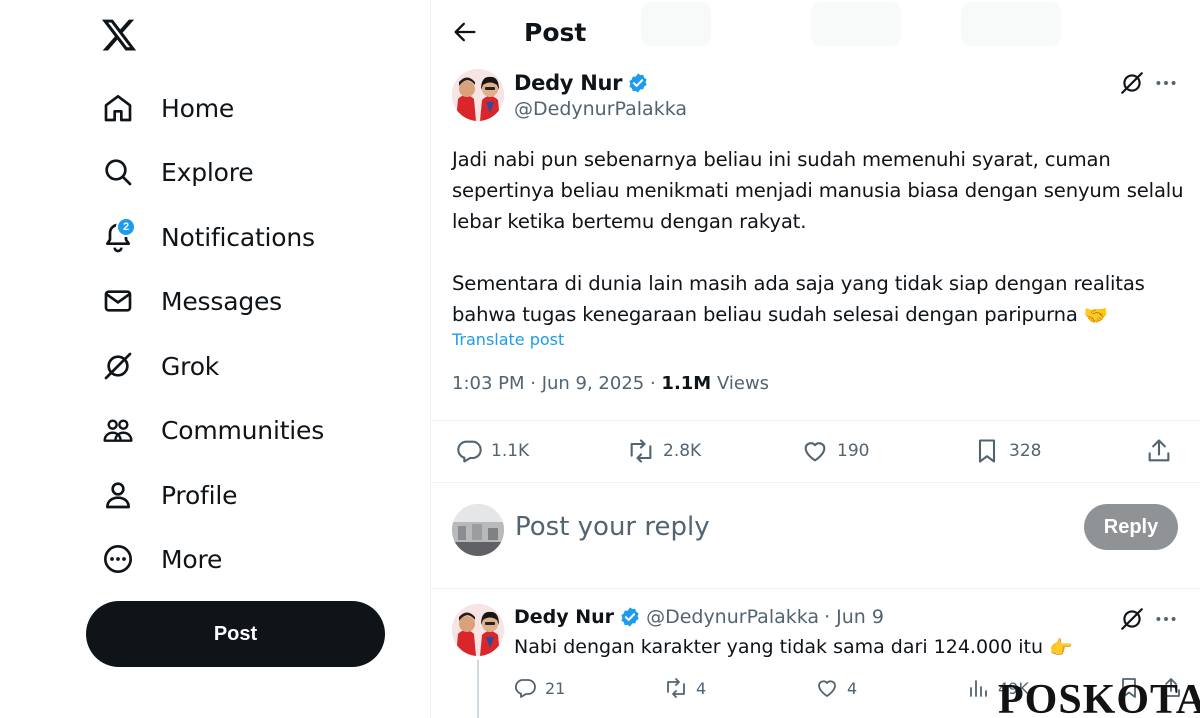 The height and width of the screenshot is (718, 1200). I want to click on reply-reply-count: 21, so click(555, 688).